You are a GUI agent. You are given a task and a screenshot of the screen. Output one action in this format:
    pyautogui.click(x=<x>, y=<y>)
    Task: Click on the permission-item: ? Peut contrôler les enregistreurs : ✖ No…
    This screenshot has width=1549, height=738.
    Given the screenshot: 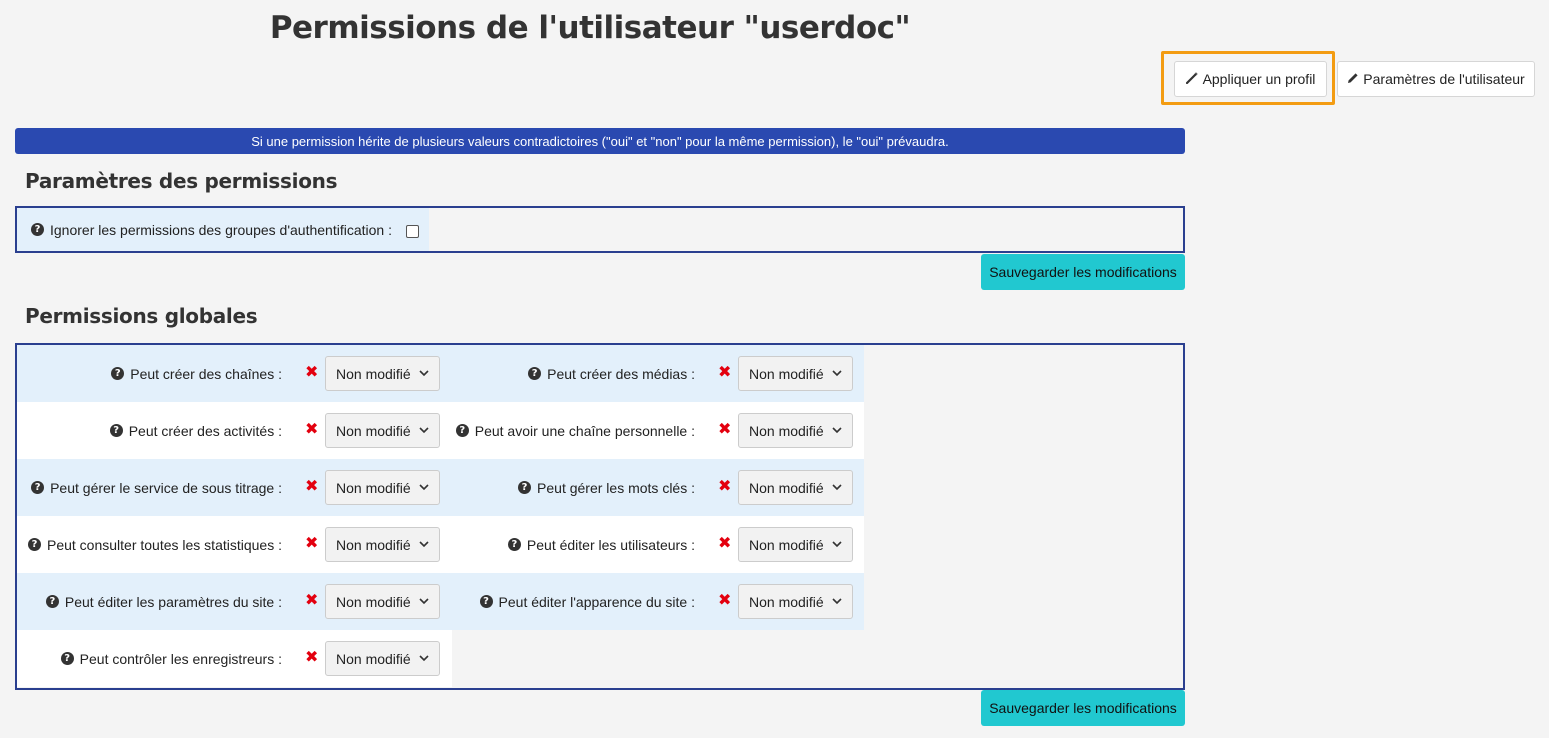 What is the action you would take?
    pyautogui.click(x=228, y=658)
    